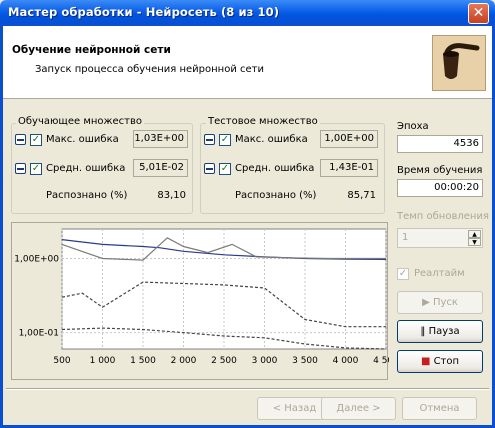  Describe the element at coordinates (440, 170) in the screenshot. I see `training-time-label: Время обучения` at that location.